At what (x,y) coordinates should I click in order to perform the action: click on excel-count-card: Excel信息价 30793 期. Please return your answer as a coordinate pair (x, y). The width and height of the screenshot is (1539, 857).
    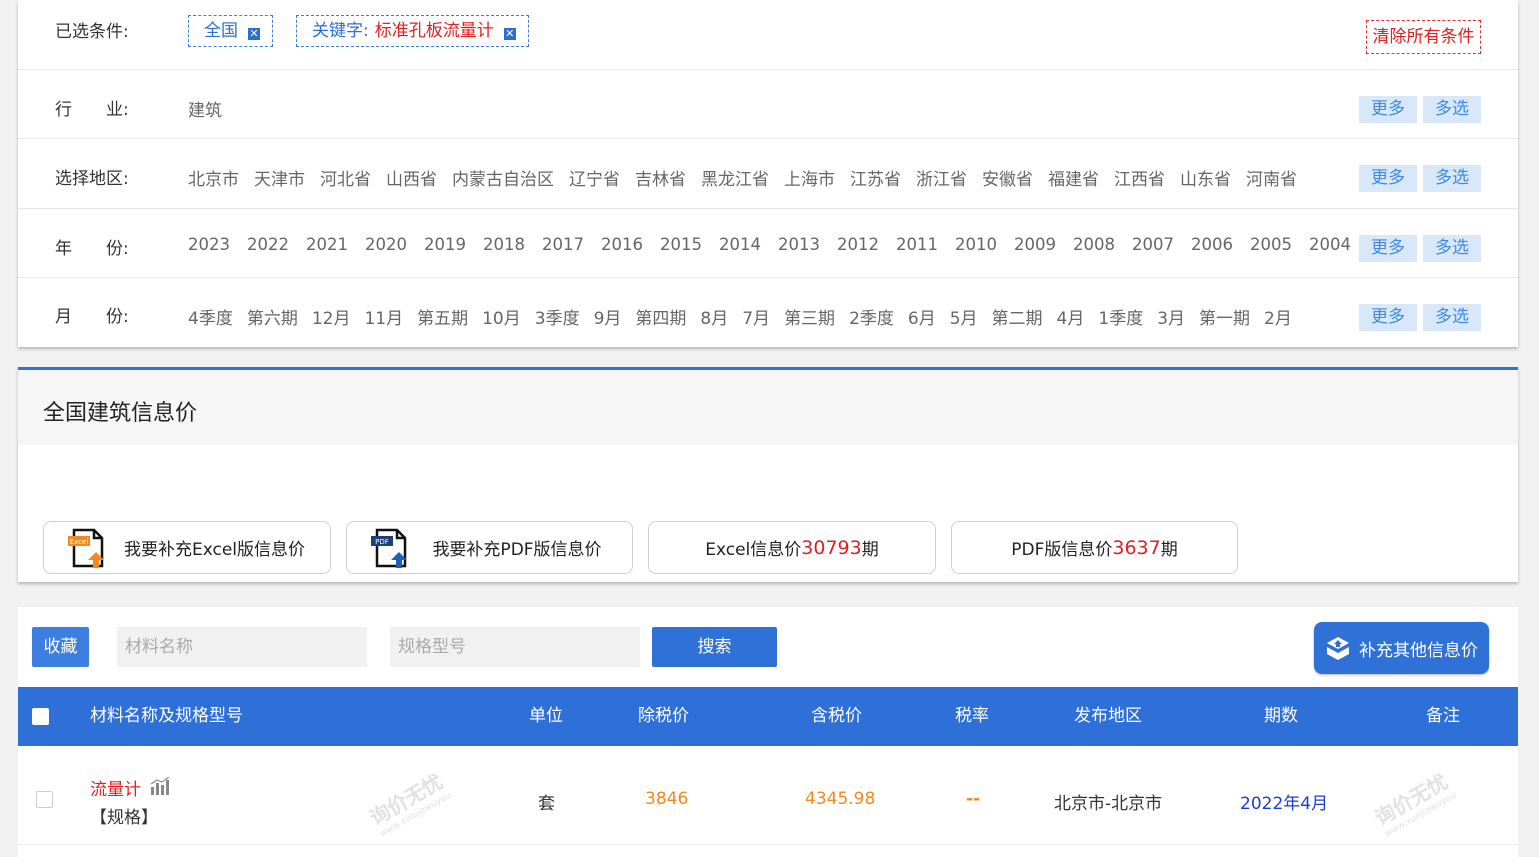
    Looking at the image, I should click on (792, 547).